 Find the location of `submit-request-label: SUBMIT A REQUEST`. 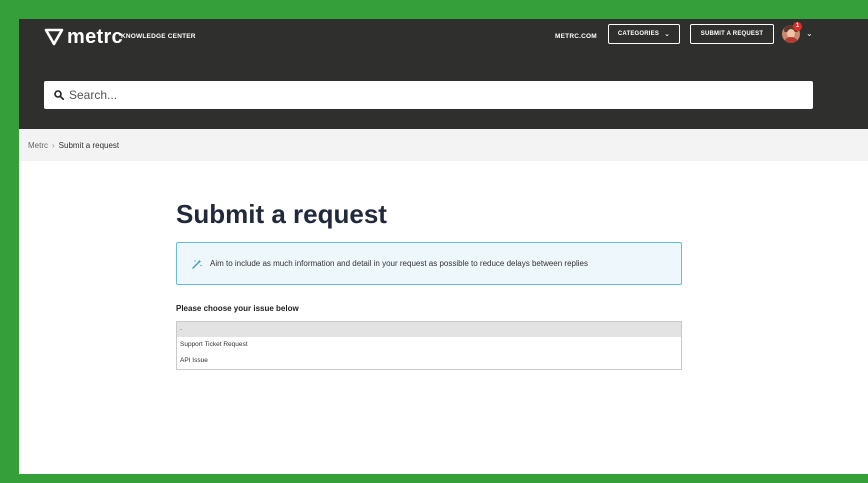

submit-request-label: SUBMIT A REQUEST is located at coordinates (732, 34).